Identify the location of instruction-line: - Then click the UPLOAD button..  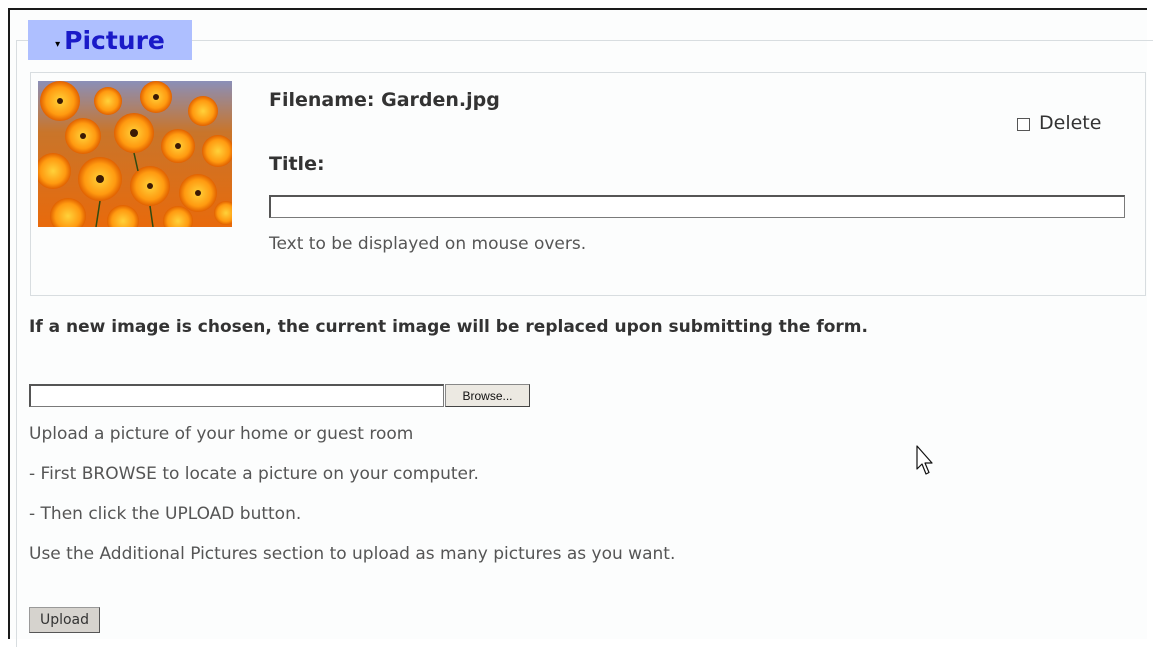
(165, 514).